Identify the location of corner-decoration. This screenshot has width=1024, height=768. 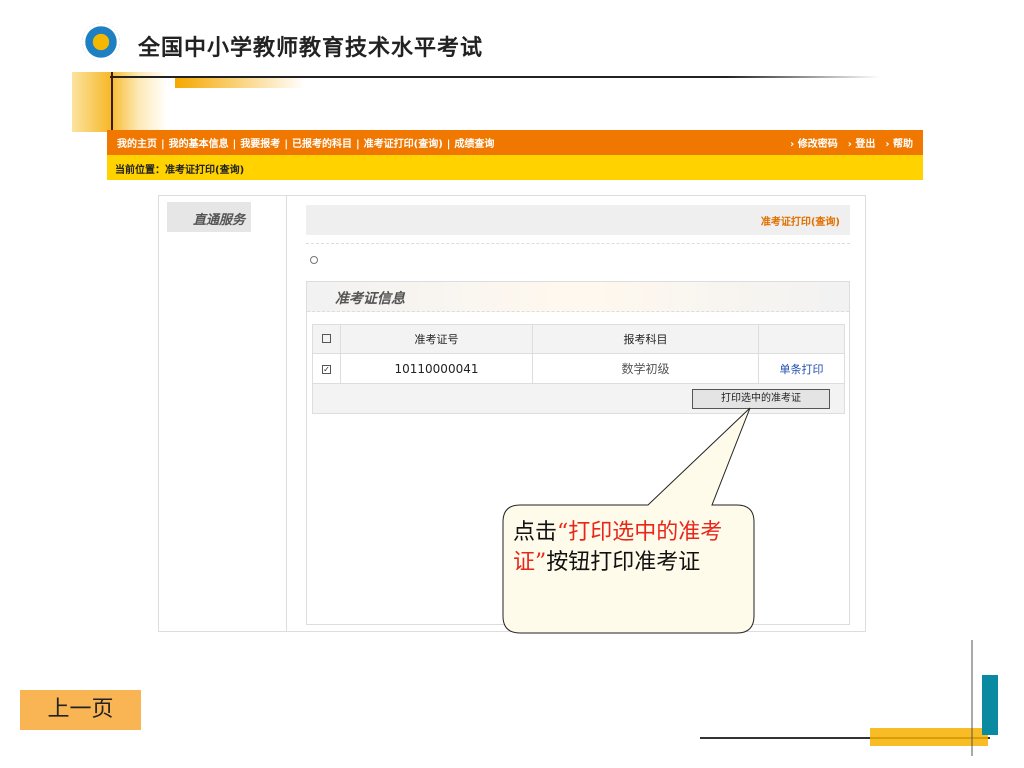
(849, 698).